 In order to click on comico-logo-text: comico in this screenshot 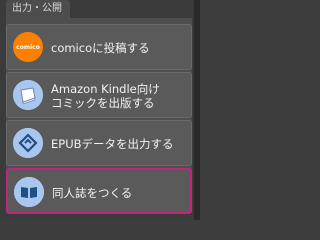, I will do `click(28, 47)`.